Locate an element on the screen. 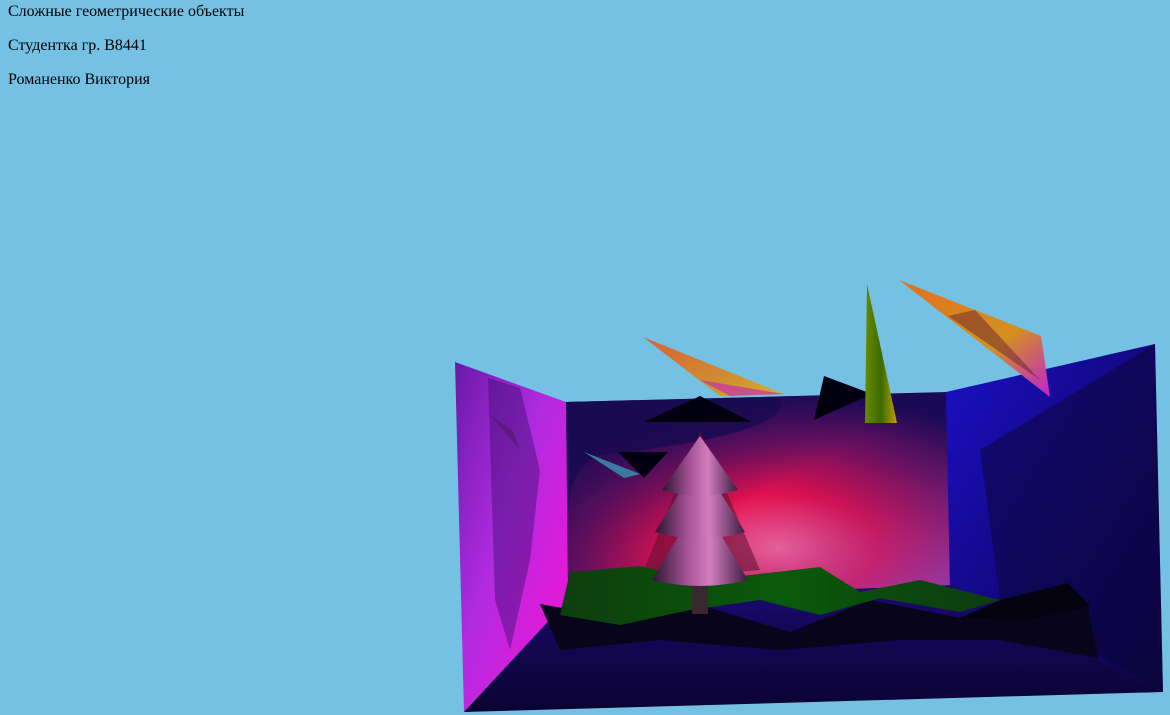 This screenshot has height=715, width=1170. floating-cone-green is located at coordinates (881, 353).